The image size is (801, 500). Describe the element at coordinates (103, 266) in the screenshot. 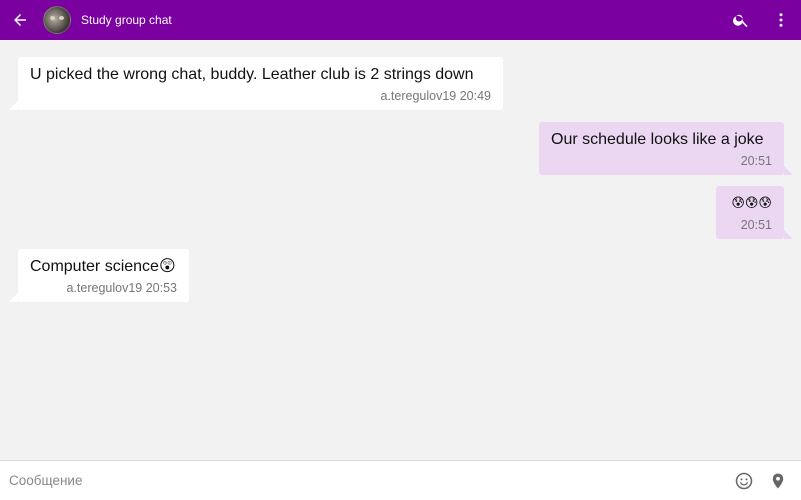

I see `message-text: Computer science😲` at that location.